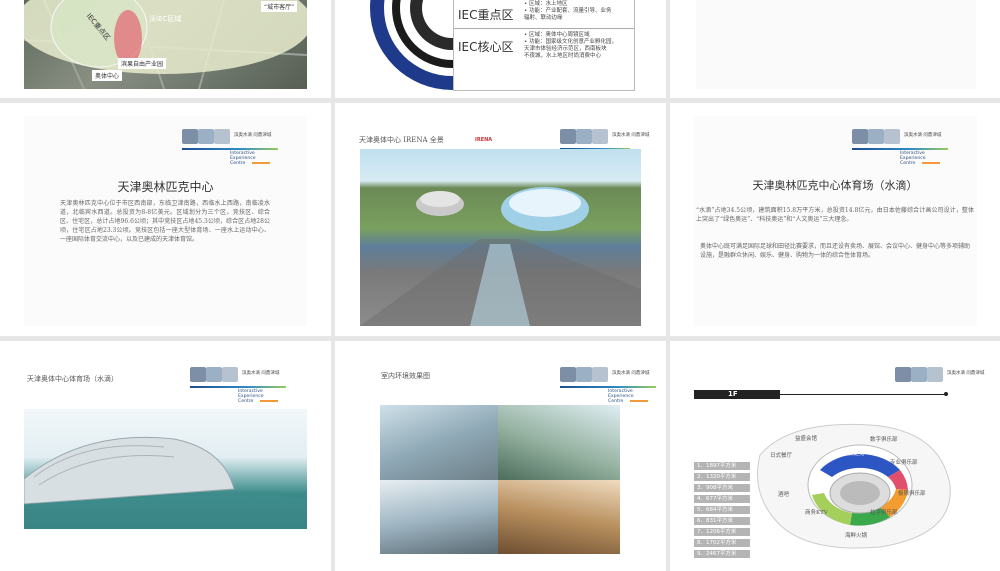 This screenshot has height=571, width=1000. I want to click on slide-aerial-map: 沃IEC区域 “城市客厅” IEC重点区 滨果自由产业园 奥体中心, so click(165, 49).